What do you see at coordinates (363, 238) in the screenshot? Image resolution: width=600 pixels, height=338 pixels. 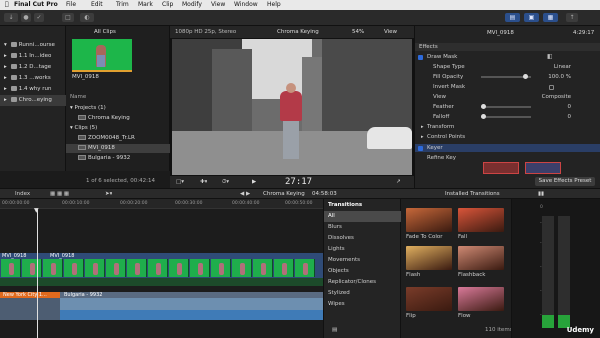 I see `category-dissolves: Dissolves` at bounding box center [363, 238].